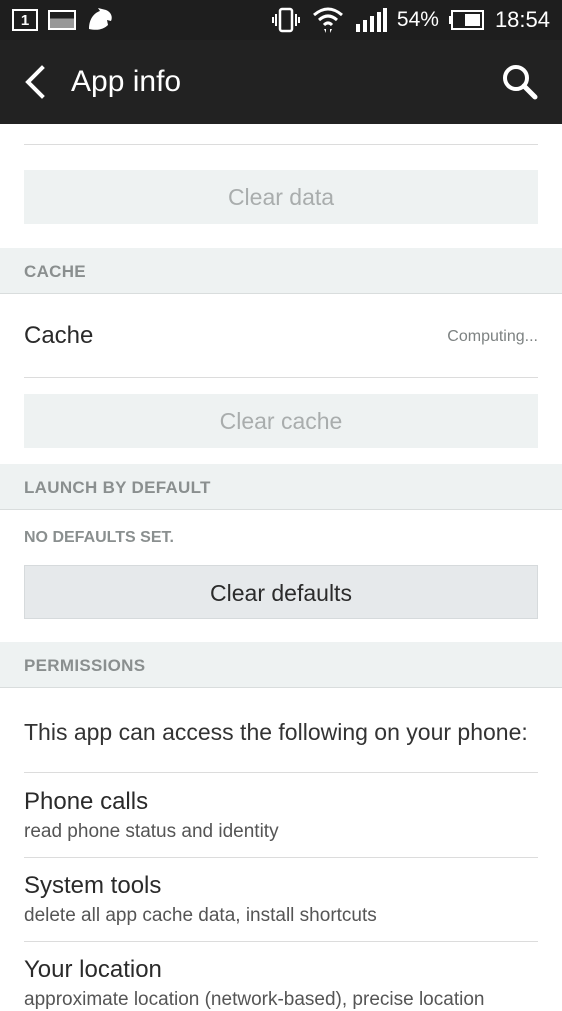  I want to click on status-bar-left: 1, so click(63, 20).